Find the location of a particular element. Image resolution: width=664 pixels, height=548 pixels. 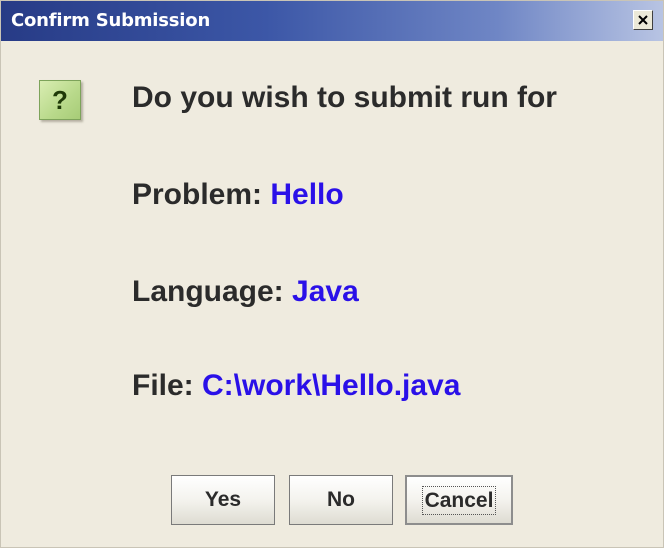

close-icon is located at coordinates (643, 20).